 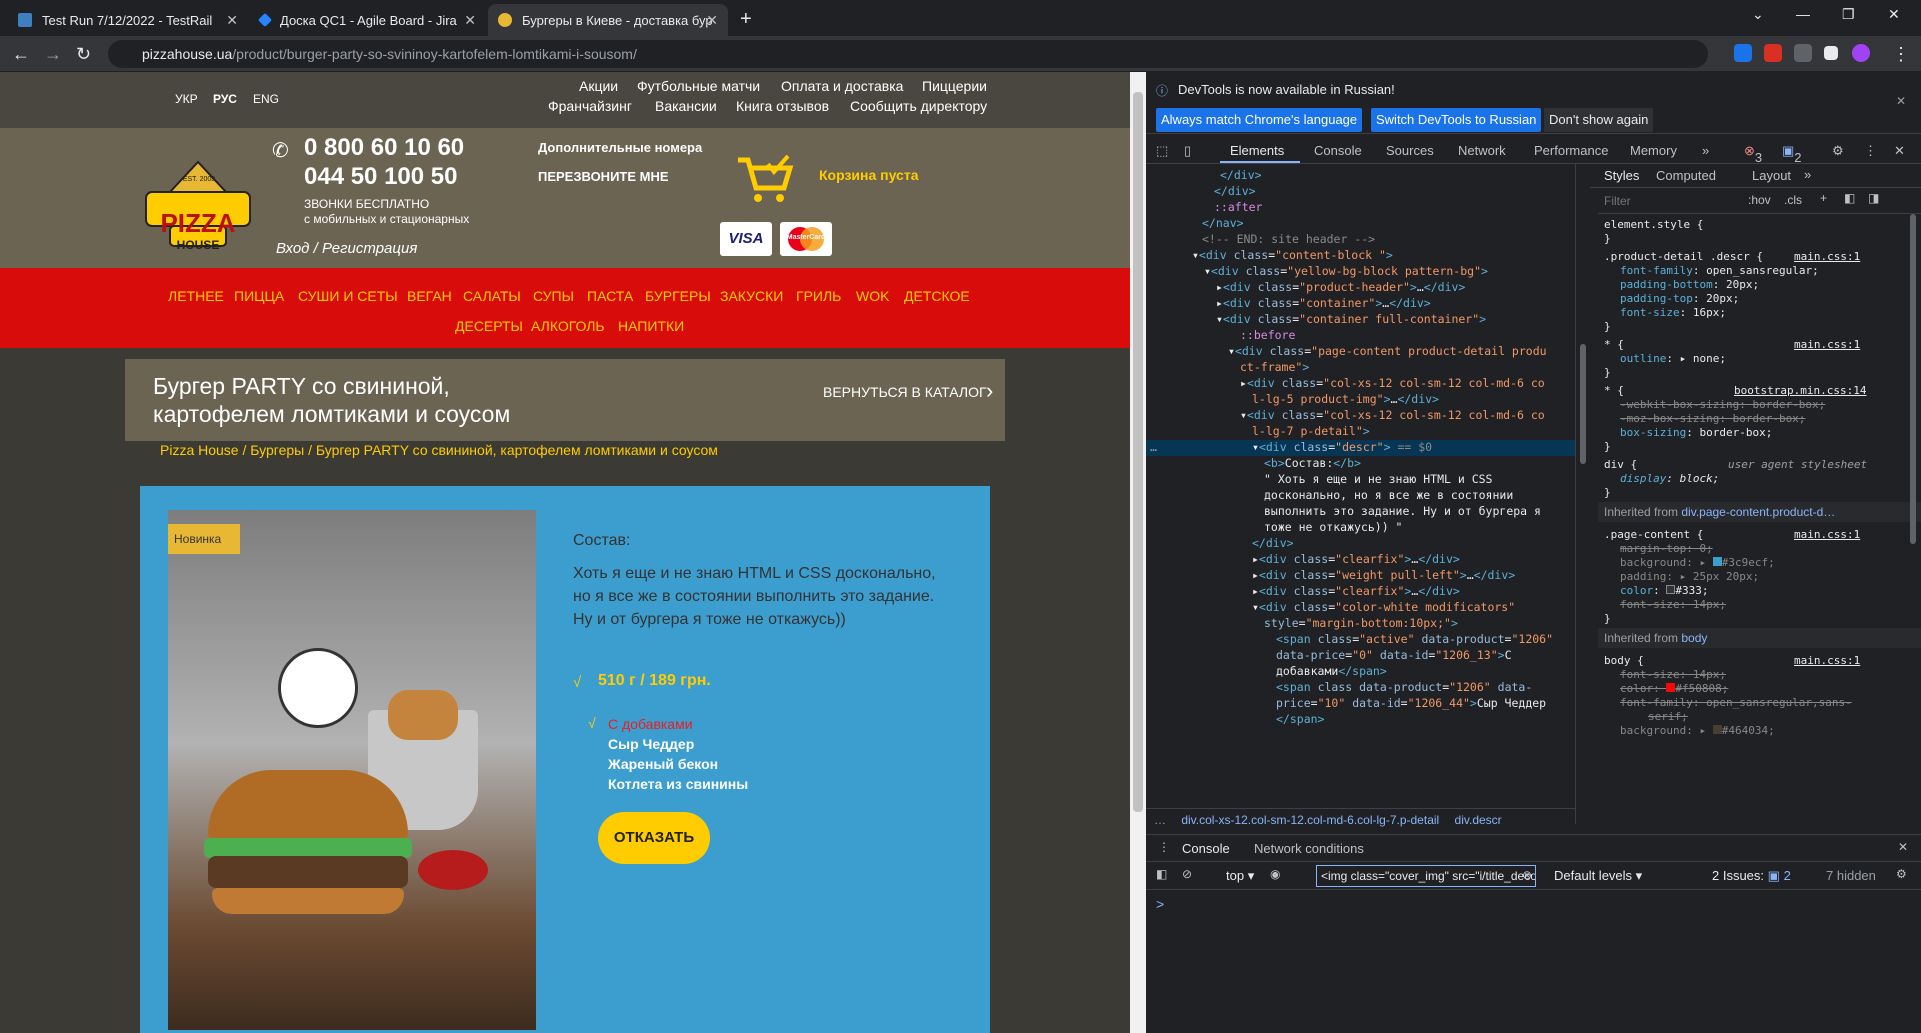 I want to click on tab-jira: Доска QC1 - Agile Board - Jira ✕, so click(x=368, y=20).